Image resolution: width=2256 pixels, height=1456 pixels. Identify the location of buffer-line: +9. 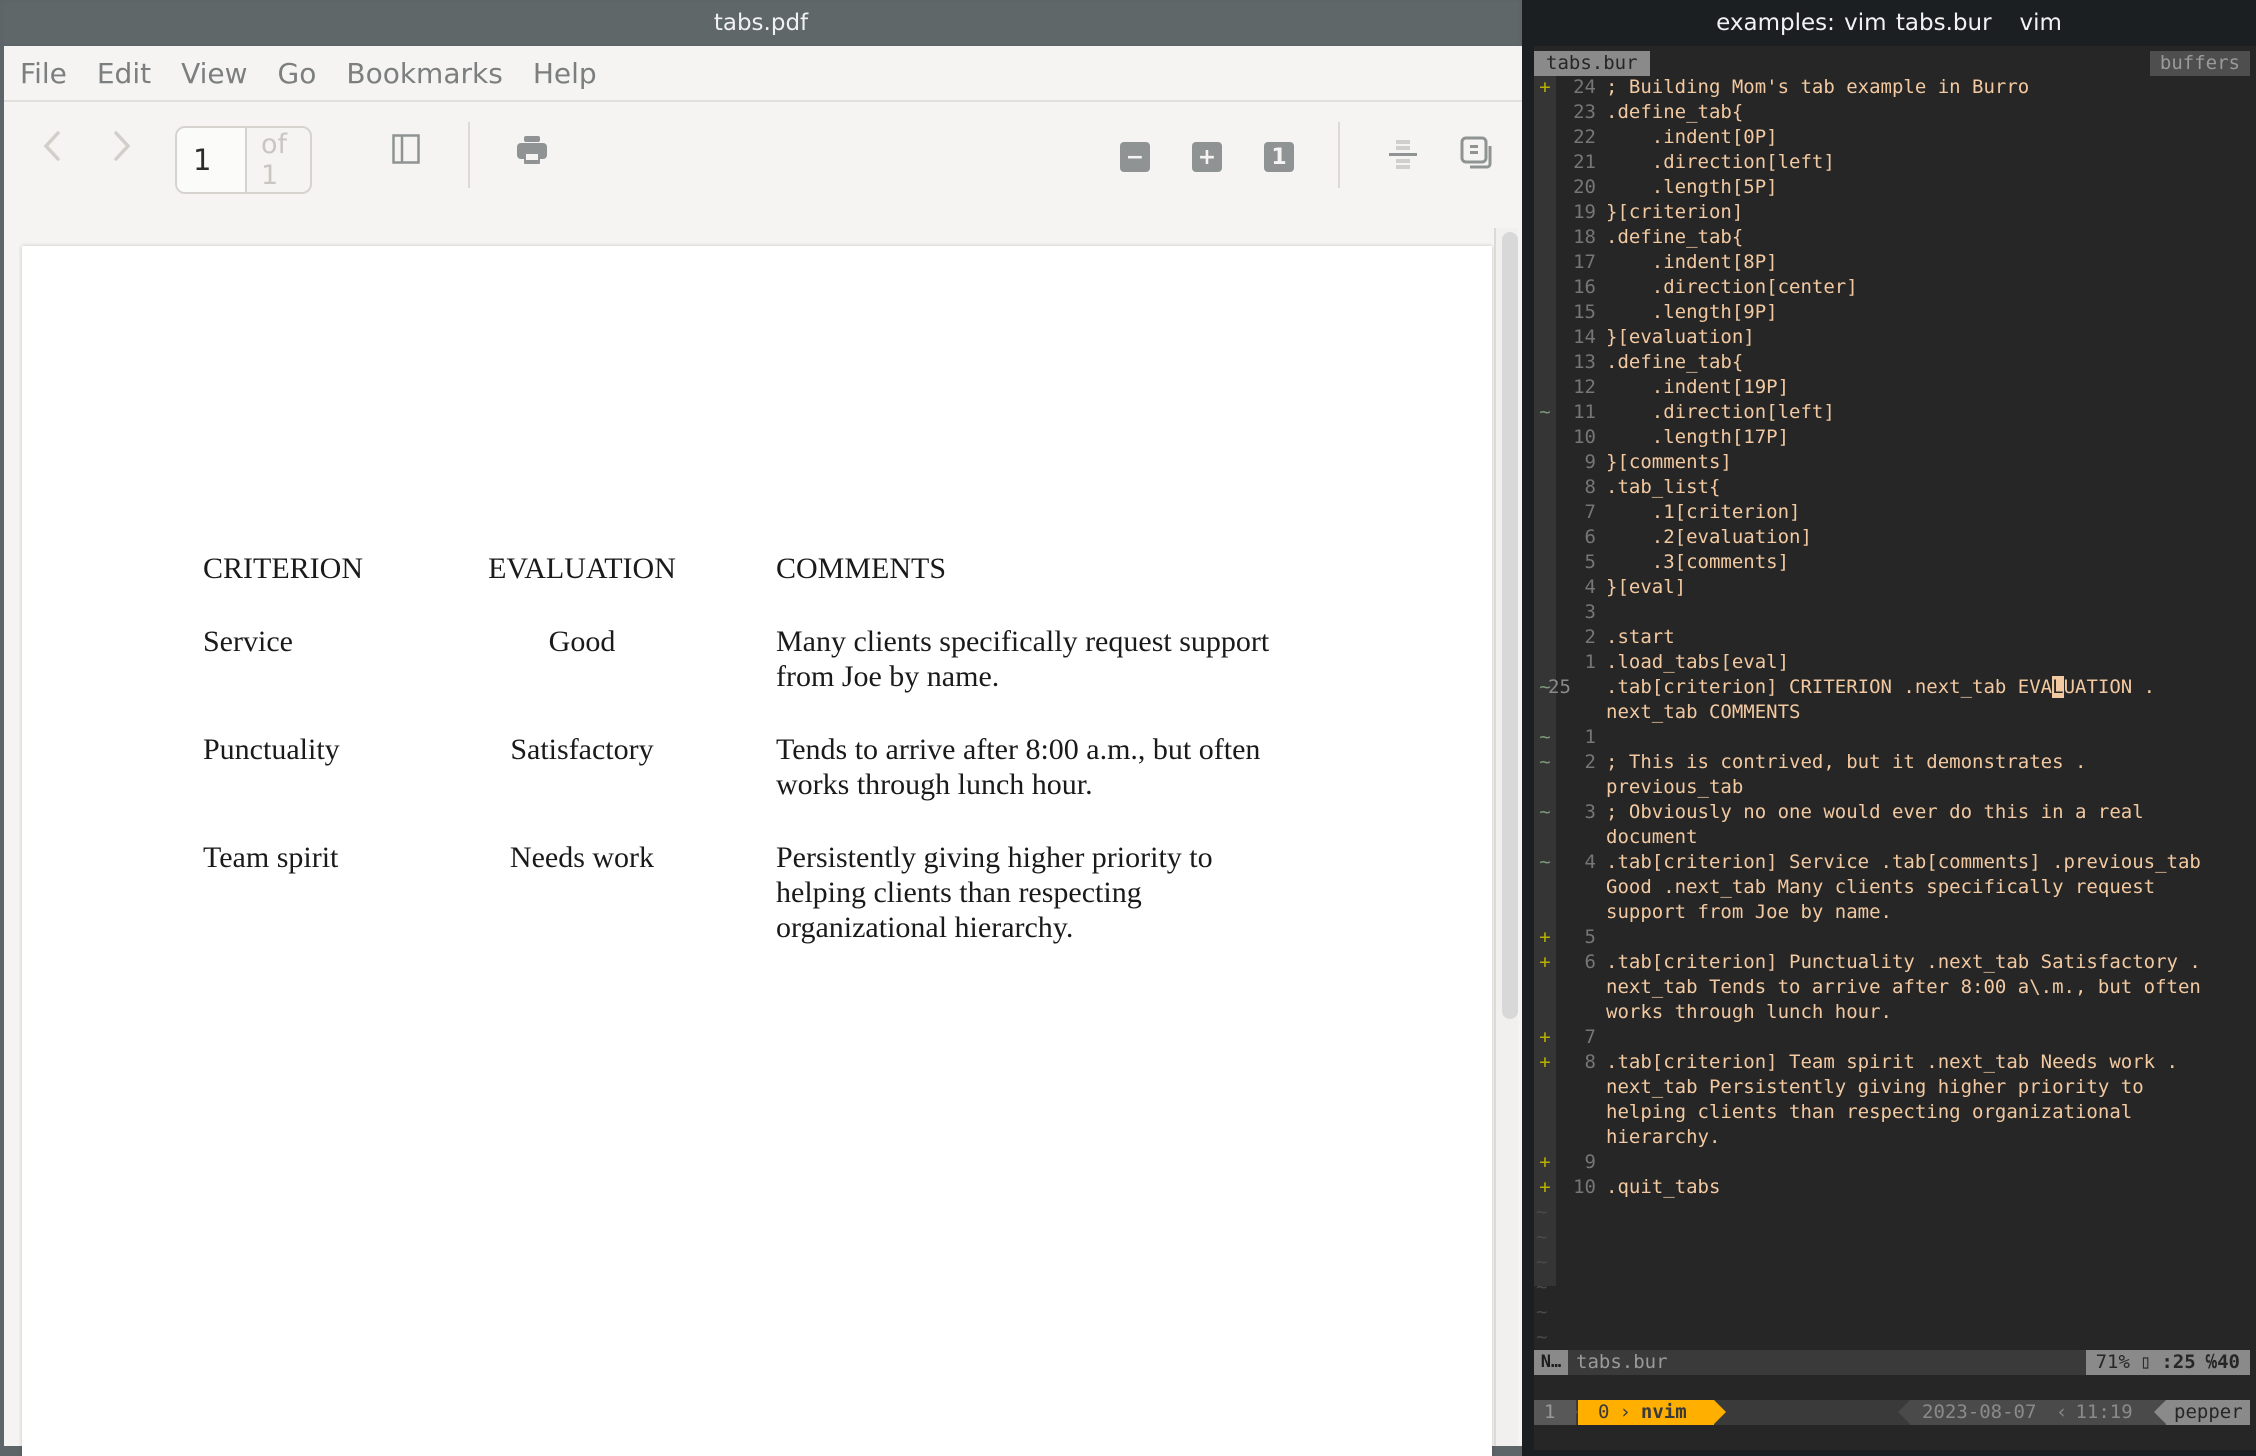
(1892, 1162).